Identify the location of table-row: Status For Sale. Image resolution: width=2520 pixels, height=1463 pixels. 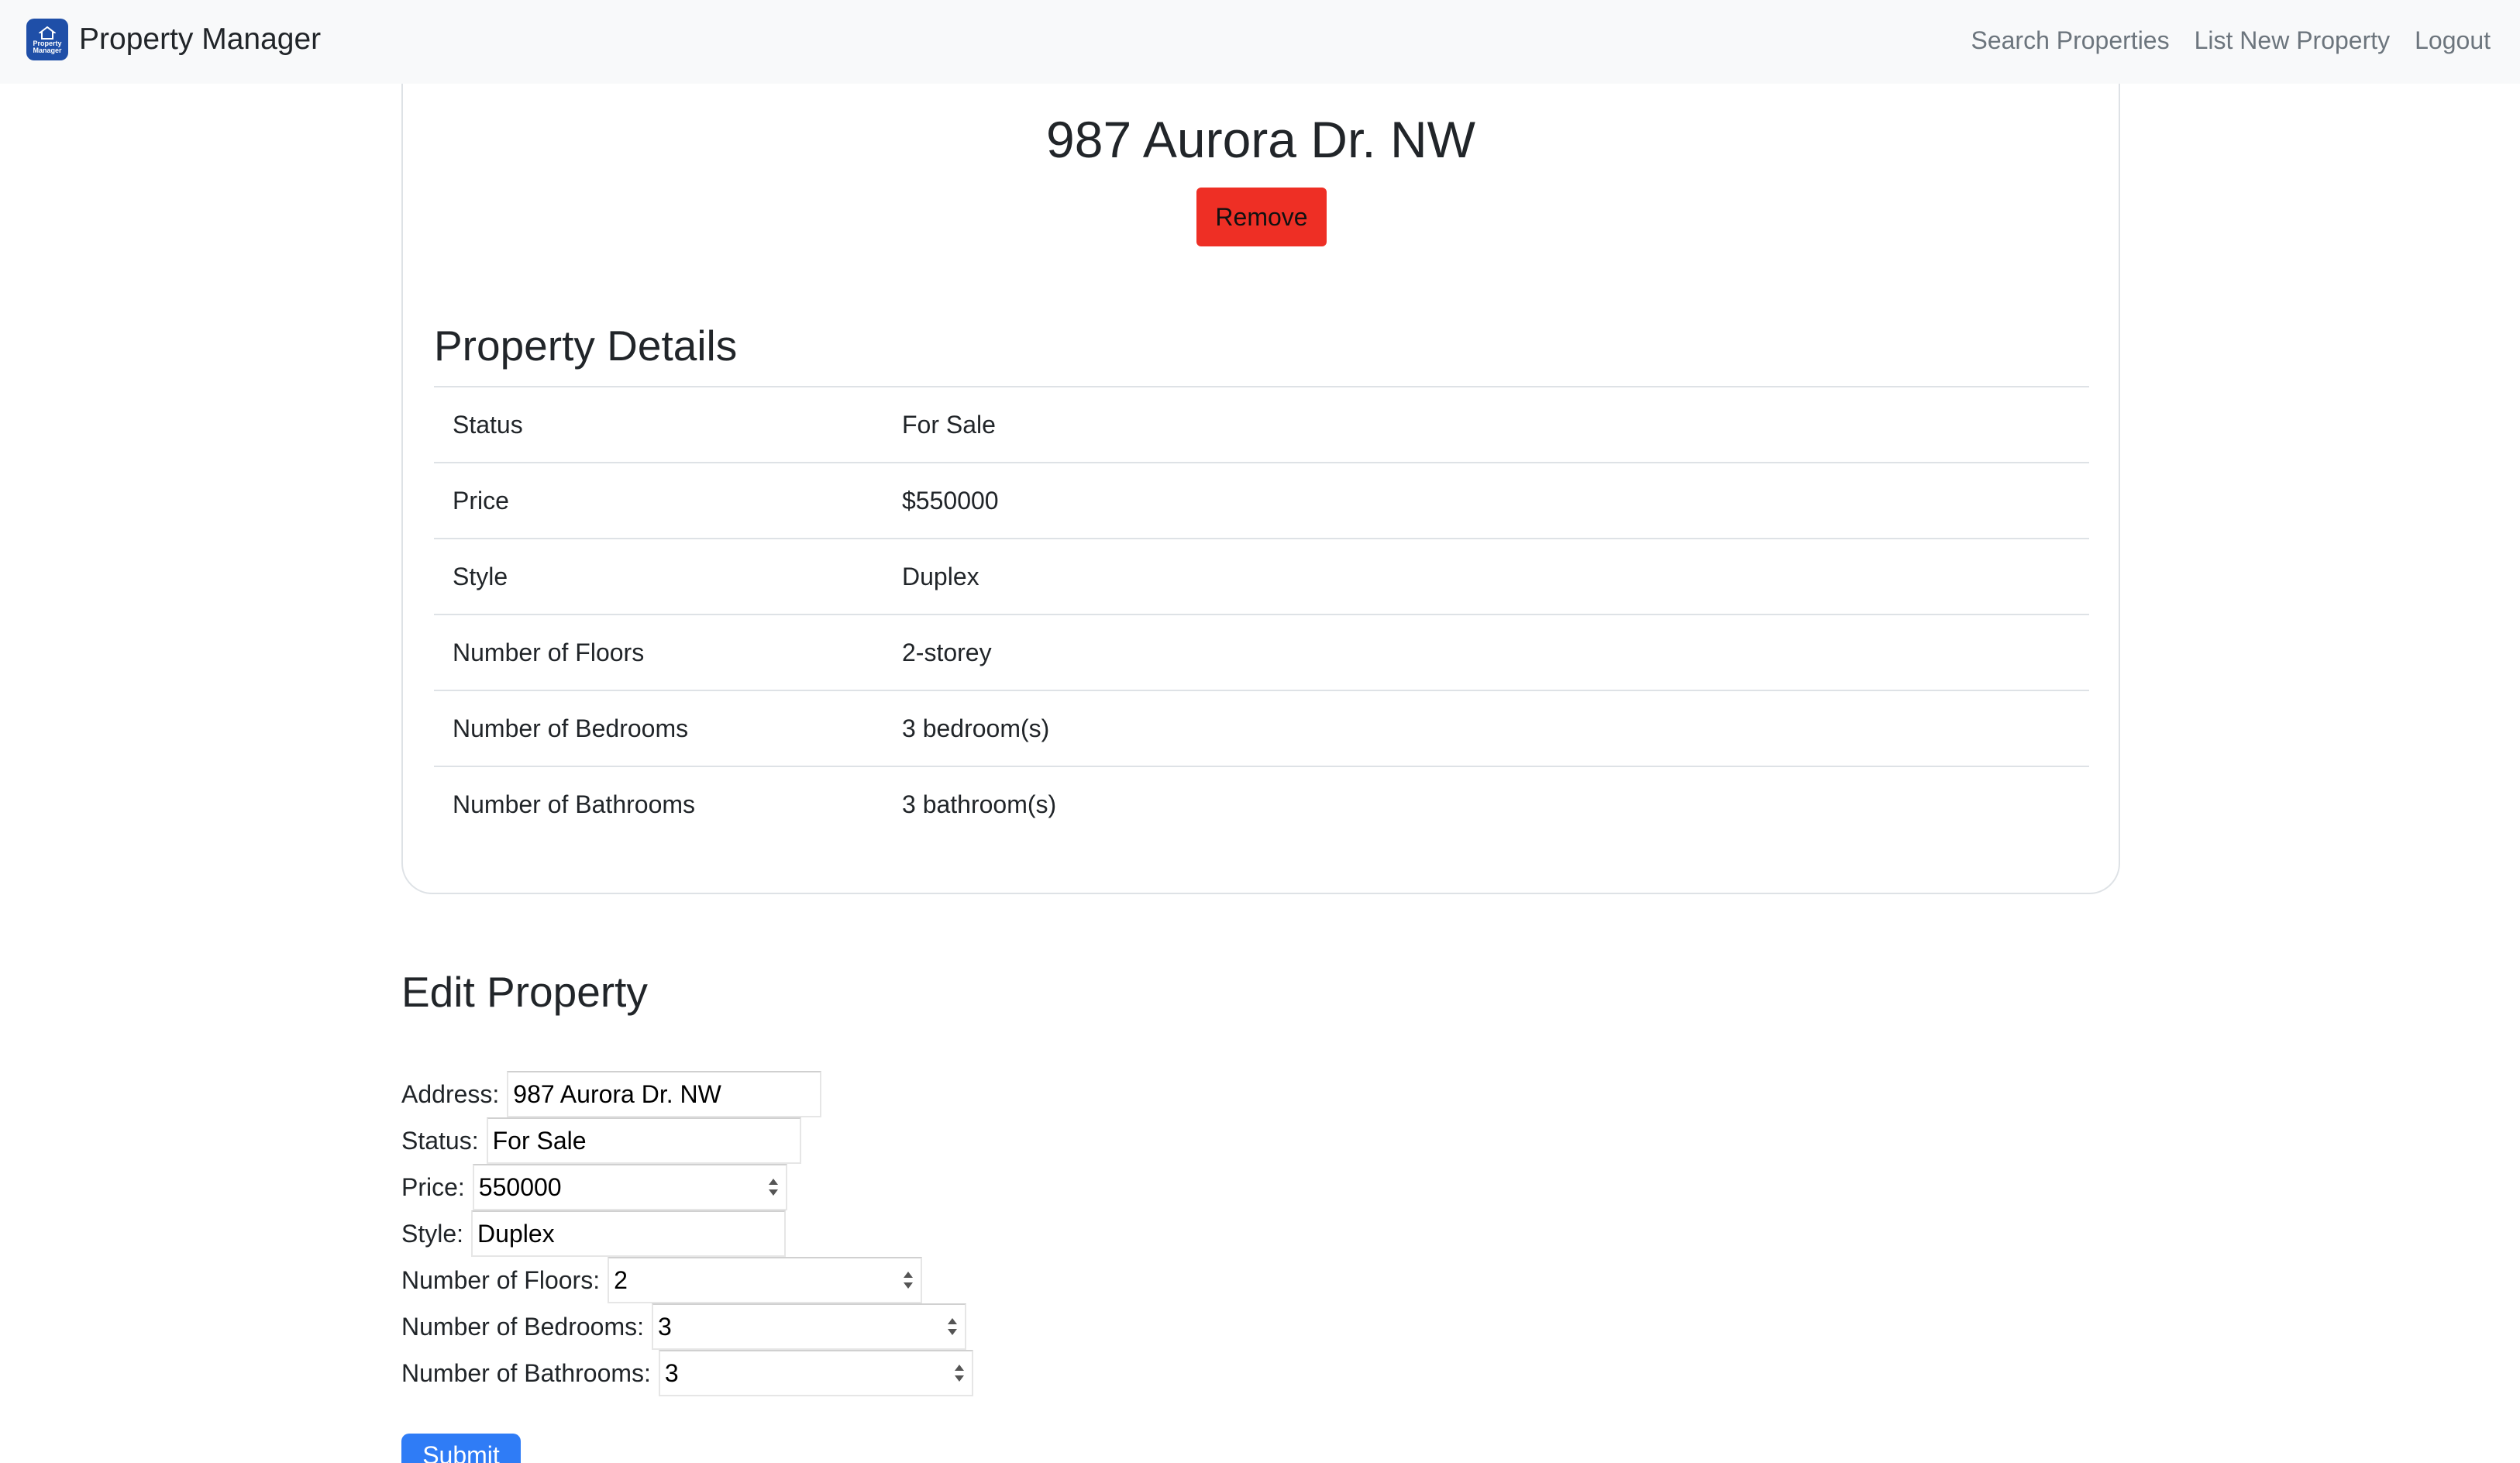
(1261, 425).